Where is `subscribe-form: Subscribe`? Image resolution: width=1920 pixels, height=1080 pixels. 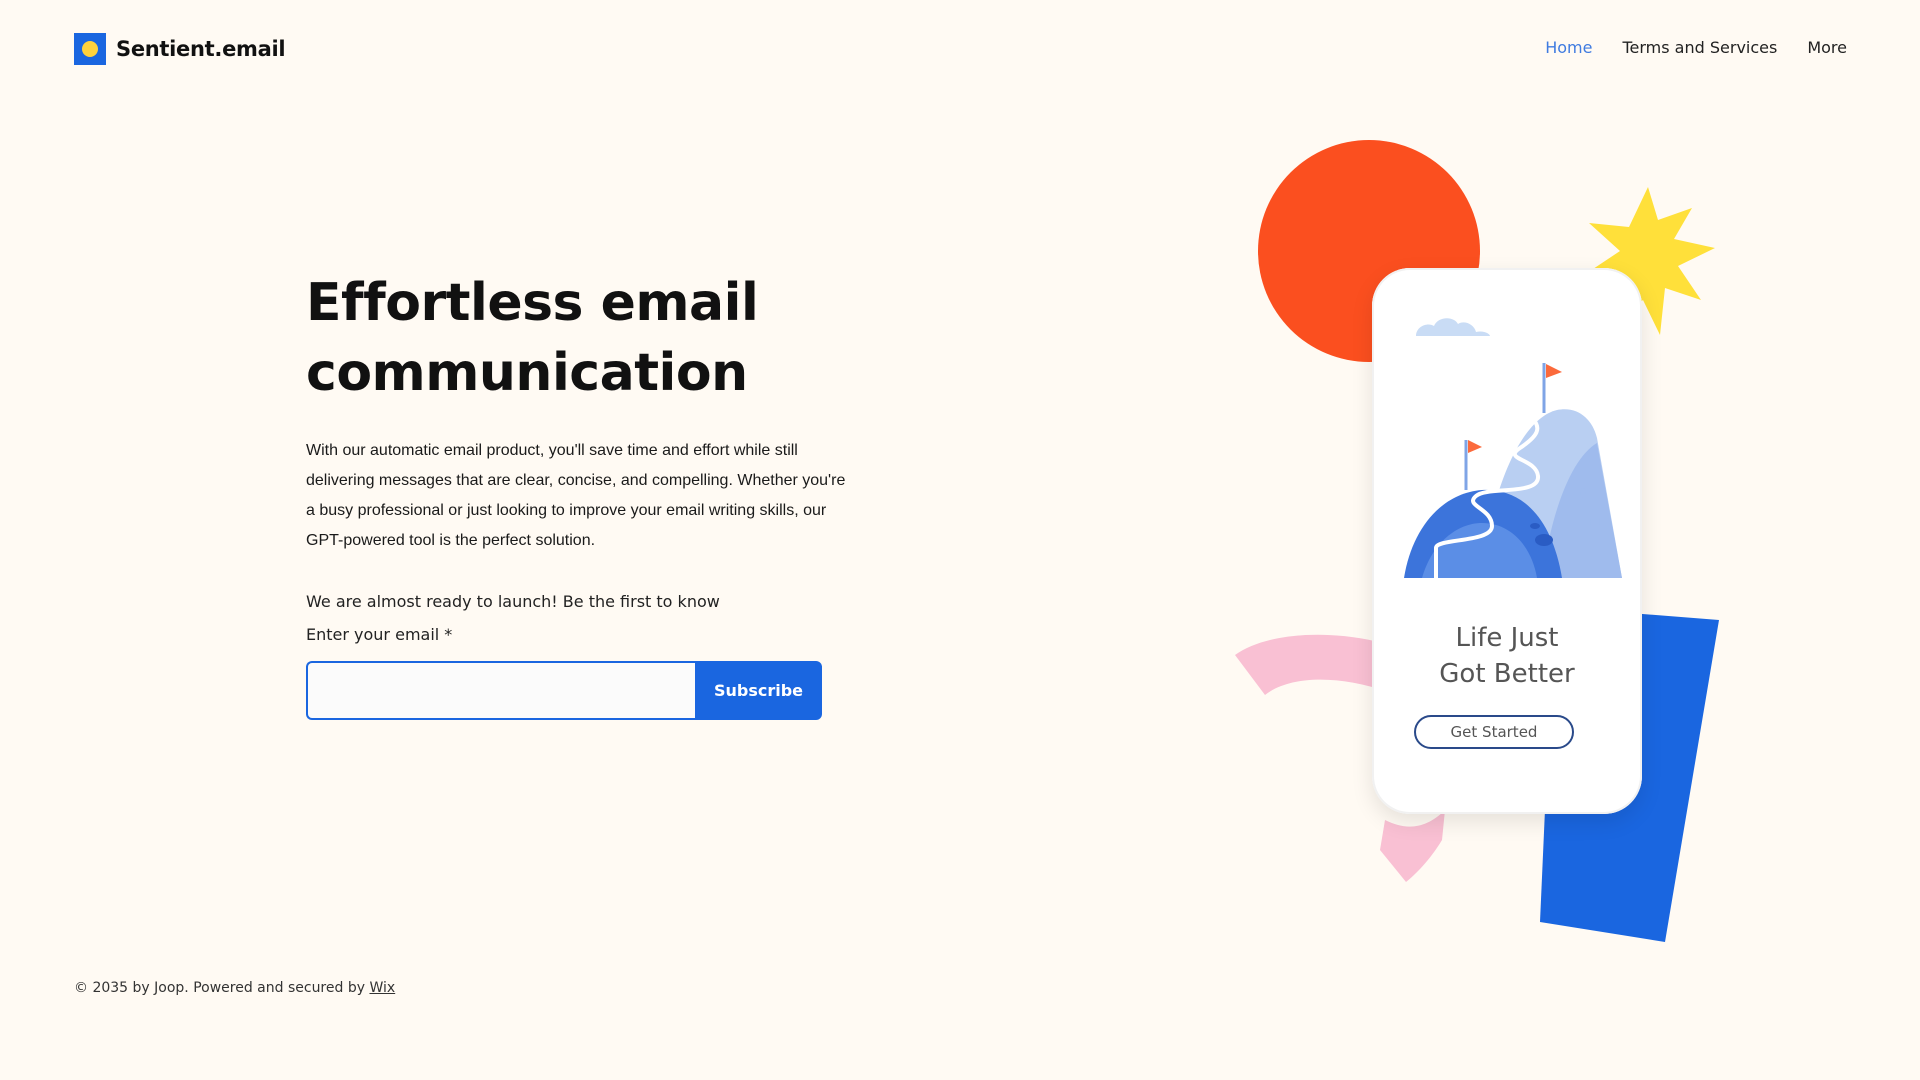 subscribe-form: Subscribe is located at coordinates (564, 690).